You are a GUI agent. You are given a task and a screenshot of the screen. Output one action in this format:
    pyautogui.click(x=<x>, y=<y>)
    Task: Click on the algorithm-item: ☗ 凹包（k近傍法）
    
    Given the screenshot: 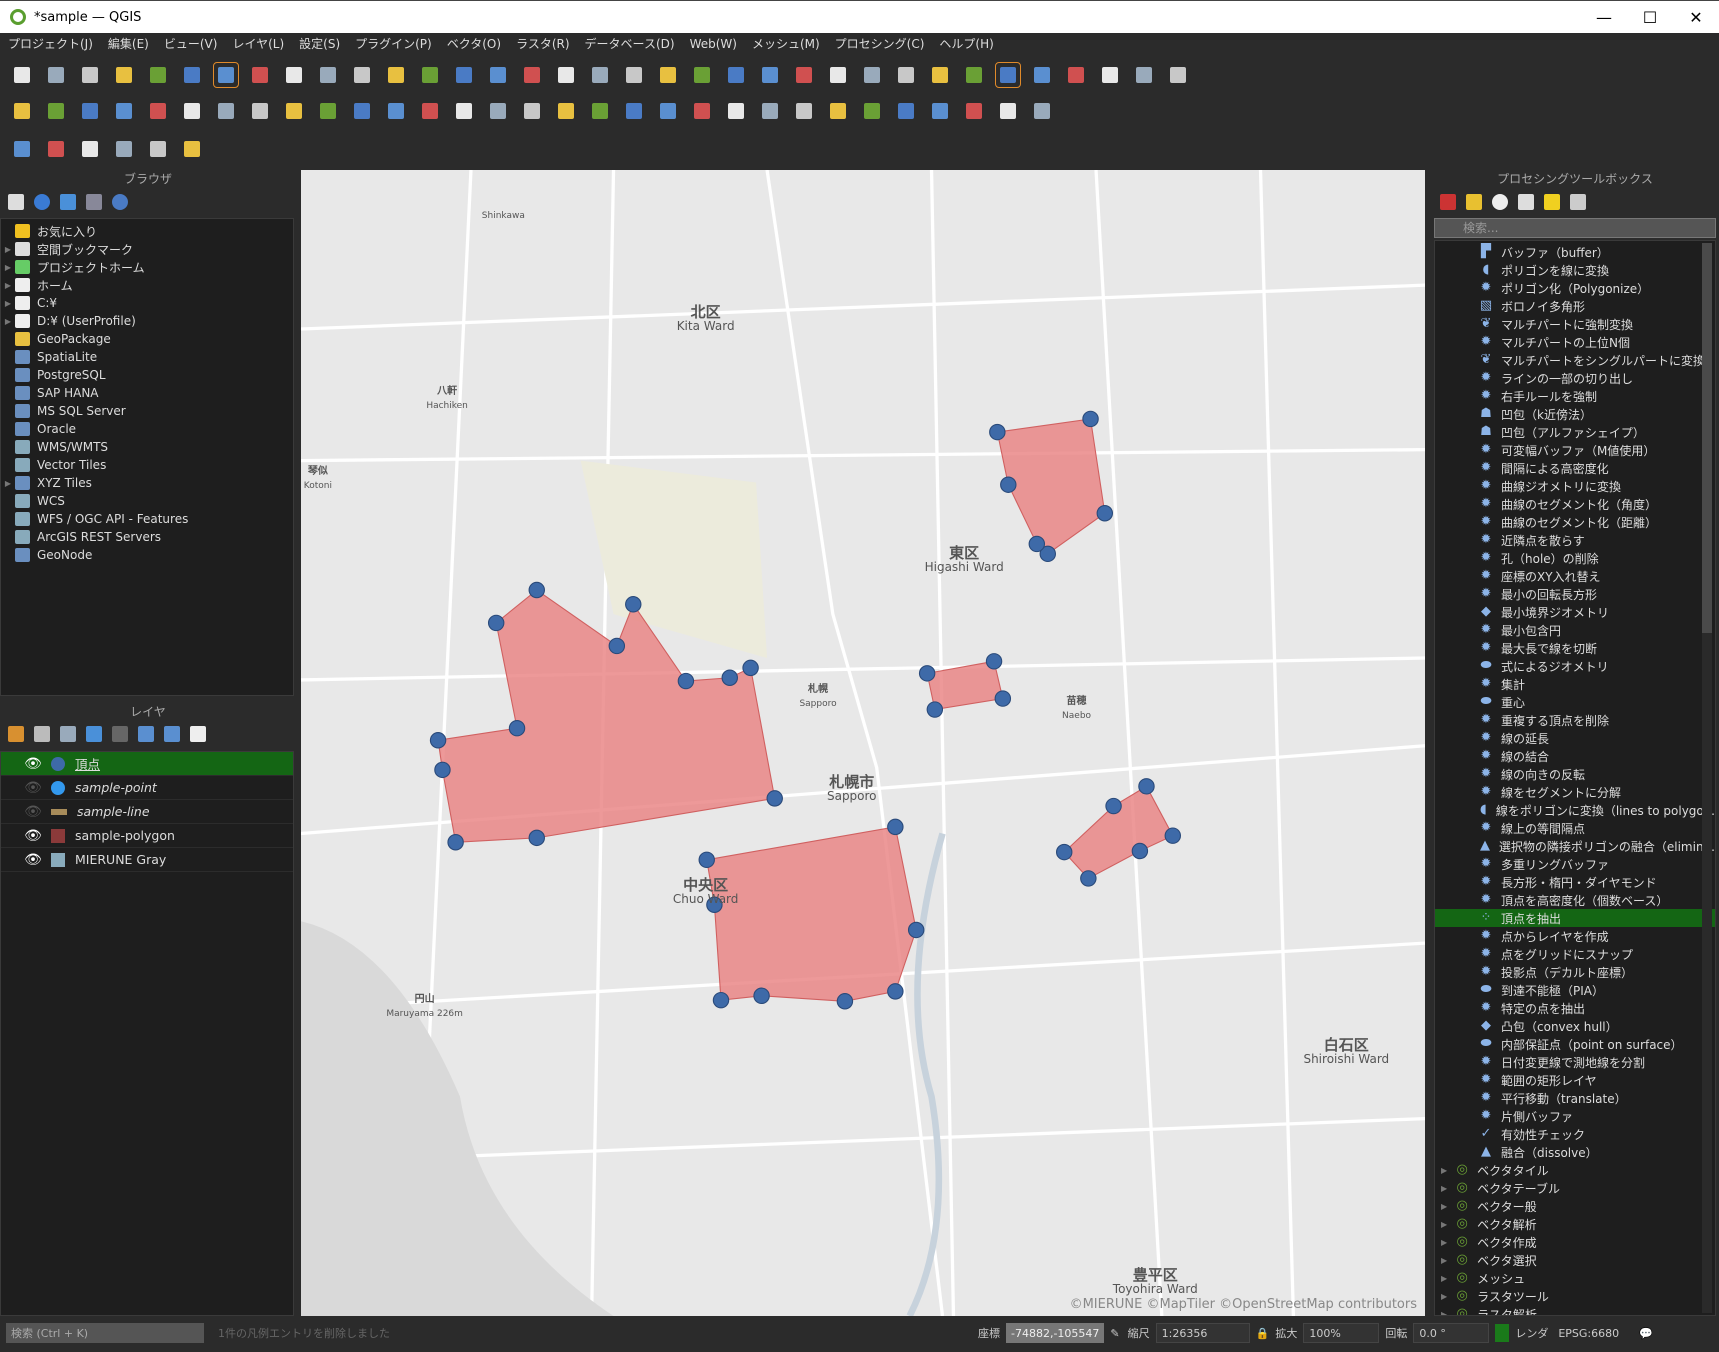 What is the action you would take?
    pyautogui.click(x=1575, y=414)
    